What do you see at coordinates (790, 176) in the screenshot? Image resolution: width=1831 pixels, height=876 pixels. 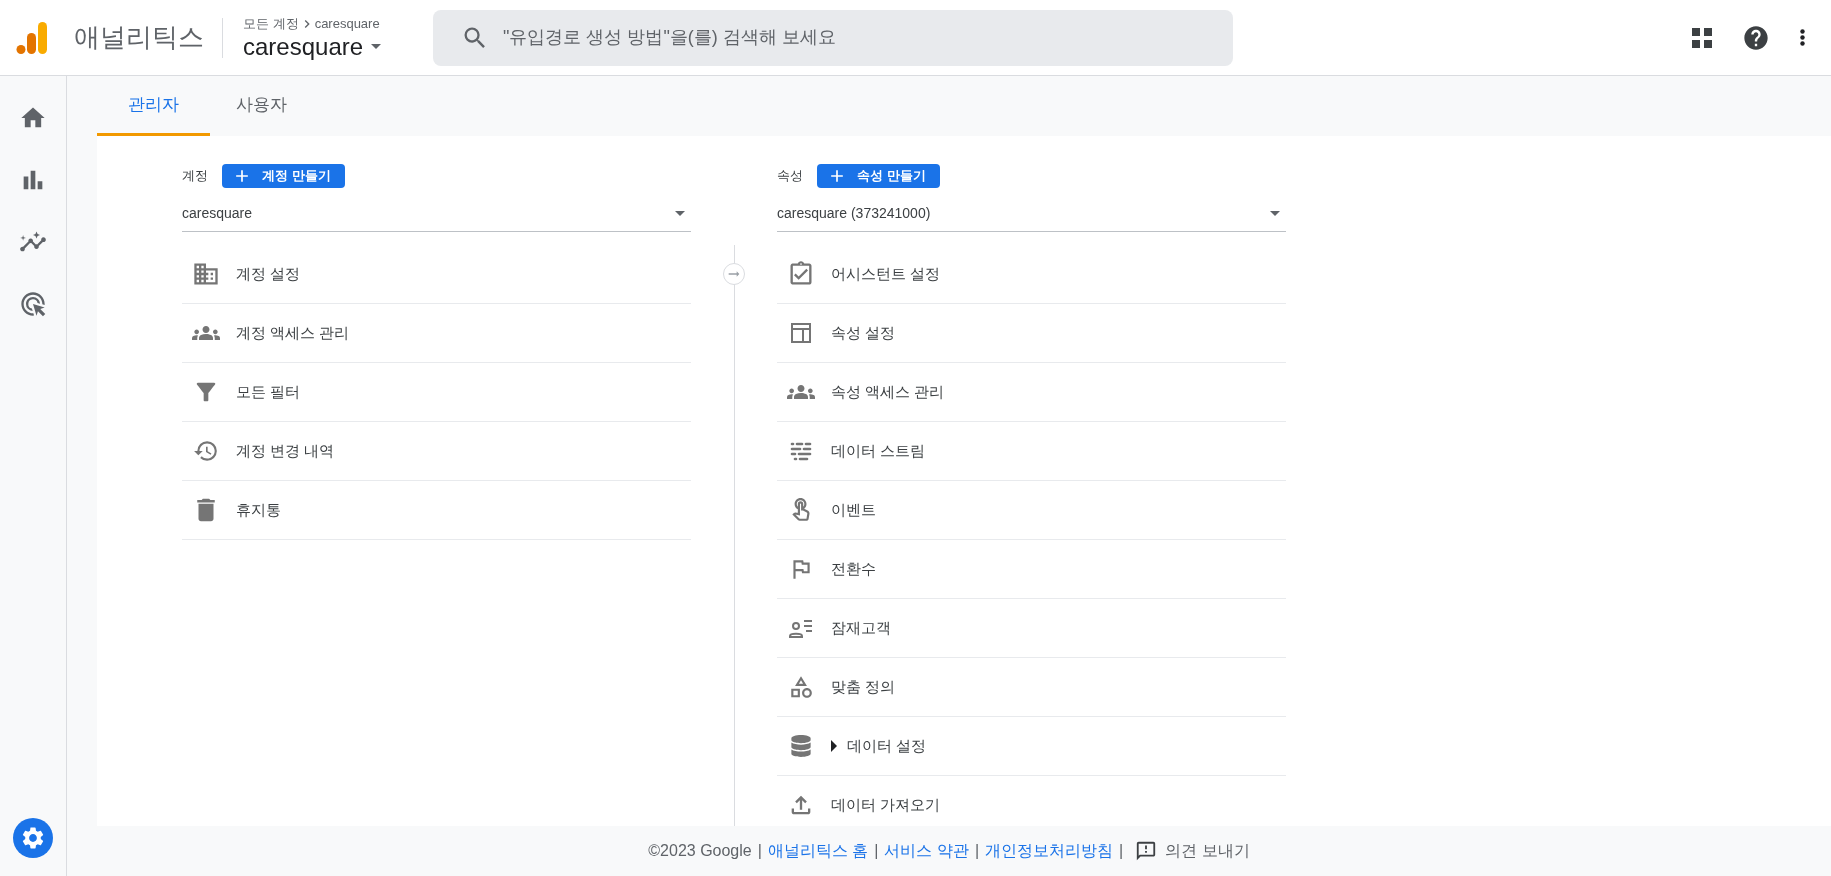 I see `section-label: 속성` at bounding box center [790, 176].